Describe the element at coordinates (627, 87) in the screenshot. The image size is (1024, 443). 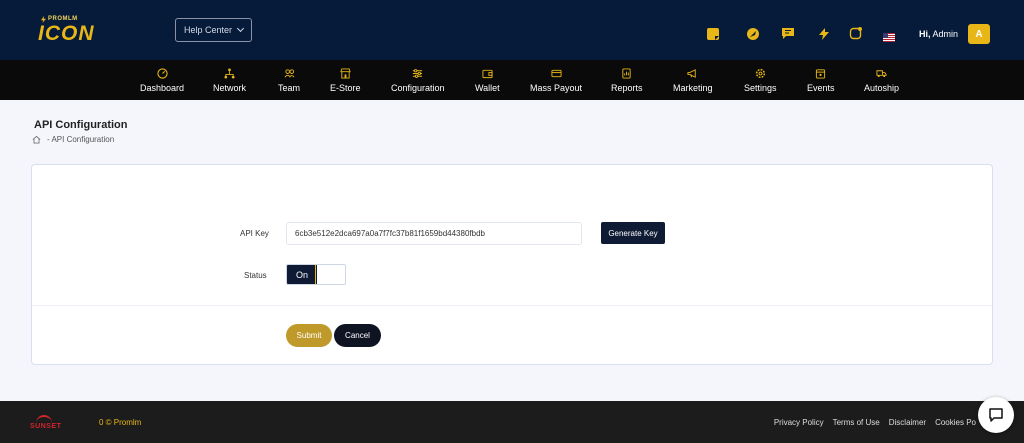
I see `nav-label: Reports` at that location.